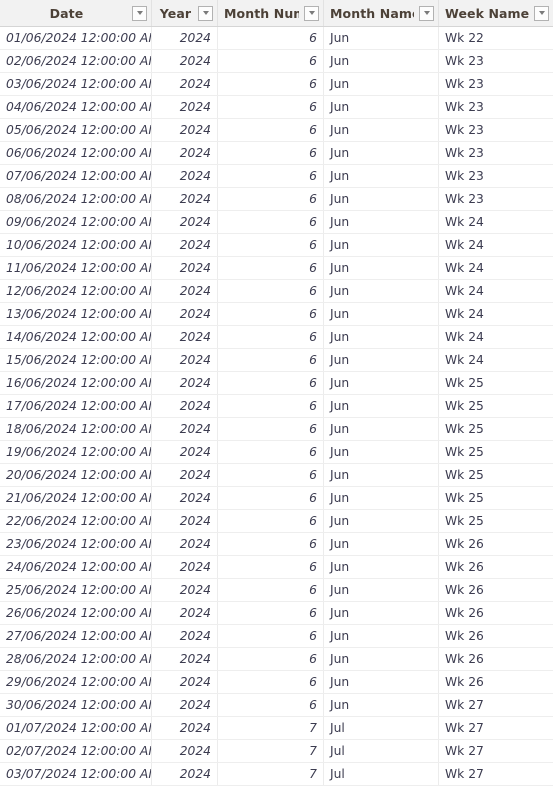 The image size is (553, 795). I want to click on table-row: 19/06/2024 12:00:00 AM 2024 6 Jun Wk 25, so click(276, 452).